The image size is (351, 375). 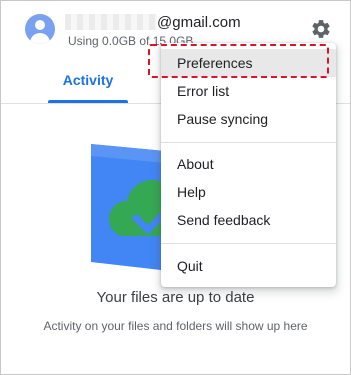 What do you see at coordinates (248, 266) in the screenshot?
I see `menu-item-quit: Quit` at bounding box center [248, 266].